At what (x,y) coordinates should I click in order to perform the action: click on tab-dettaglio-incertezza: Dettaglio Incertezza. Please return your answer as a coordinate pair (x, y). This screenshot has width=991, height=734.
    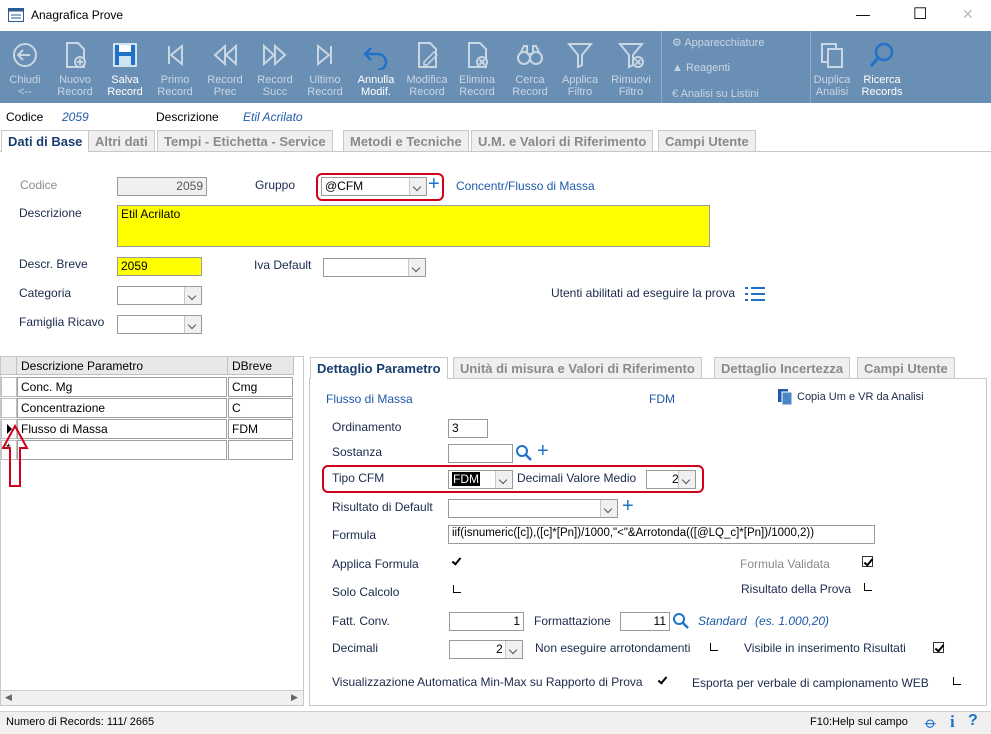
    Looking at the image, I should click on (782, 367).